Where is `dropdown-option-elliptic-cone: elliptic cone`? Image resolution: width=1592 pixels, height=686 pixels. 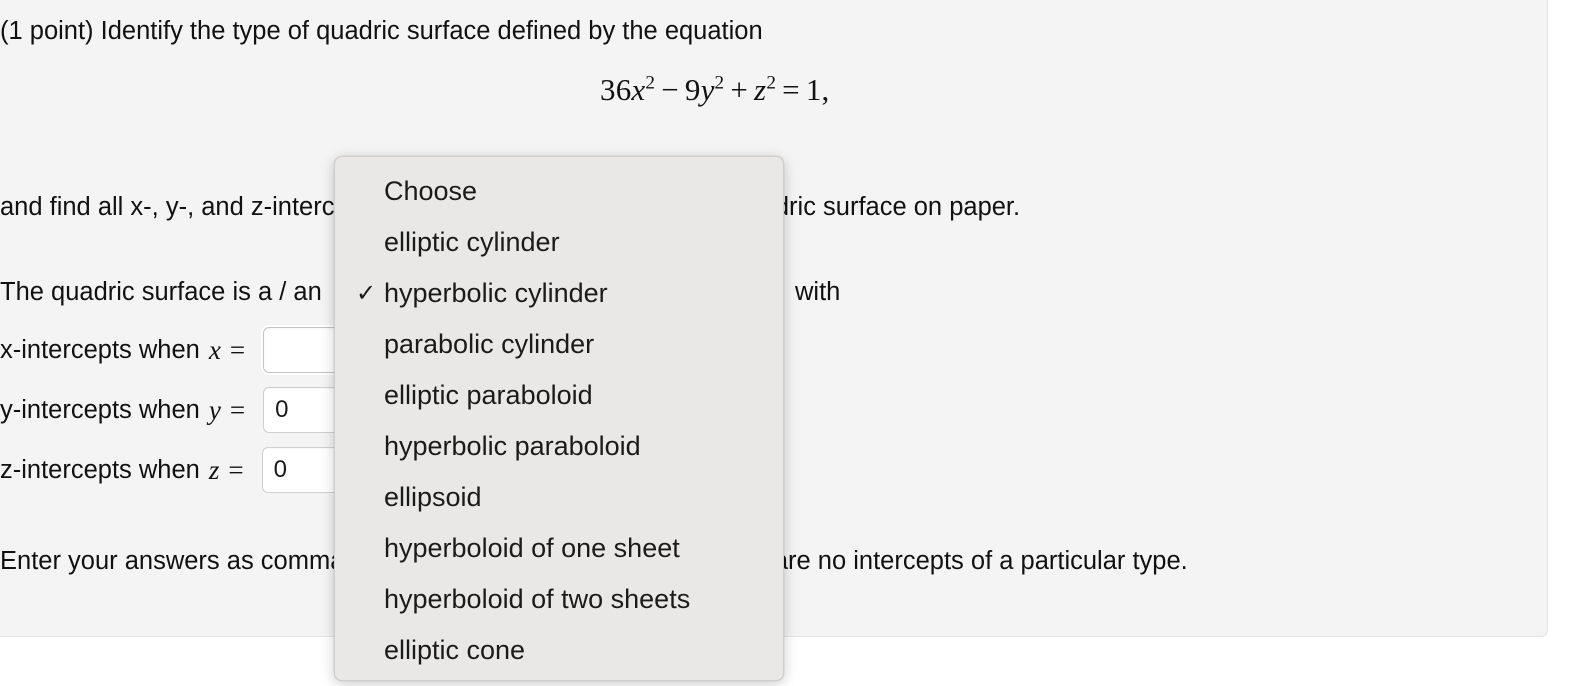
dropdown-option-elliptic-cone: elliptic cone is located at coordinates (559, 650).